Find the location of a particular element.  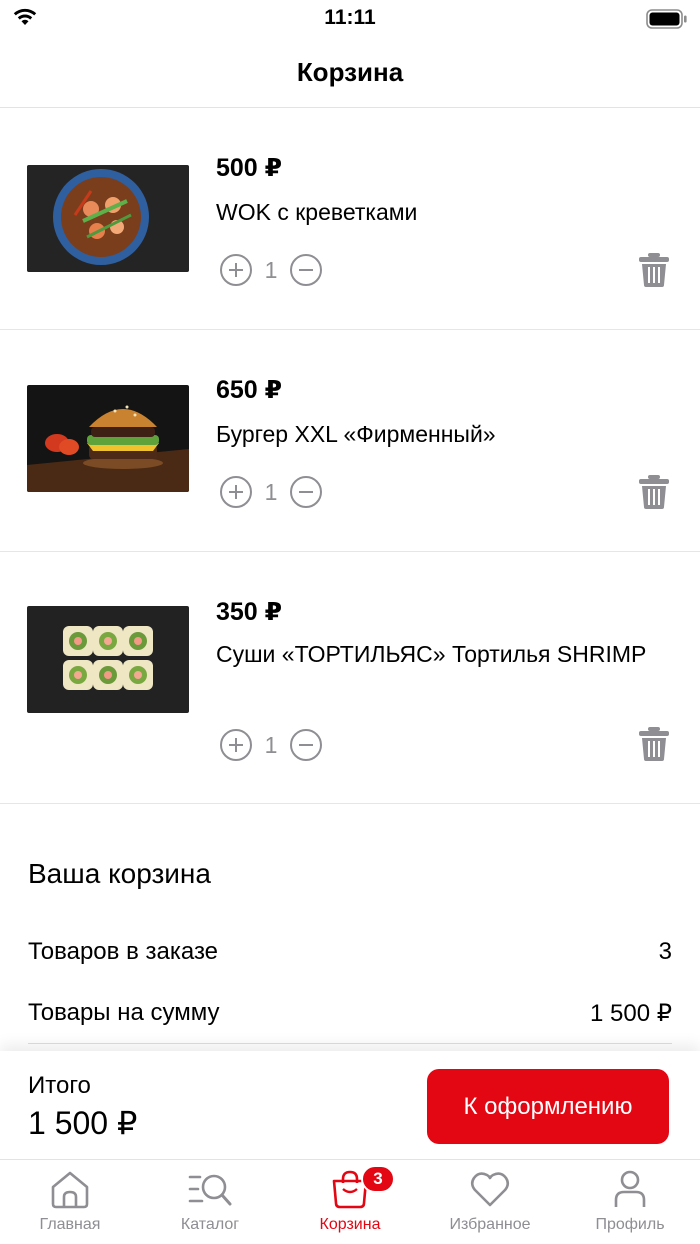

page-title: Корзина is located at coordinates (350, 72).